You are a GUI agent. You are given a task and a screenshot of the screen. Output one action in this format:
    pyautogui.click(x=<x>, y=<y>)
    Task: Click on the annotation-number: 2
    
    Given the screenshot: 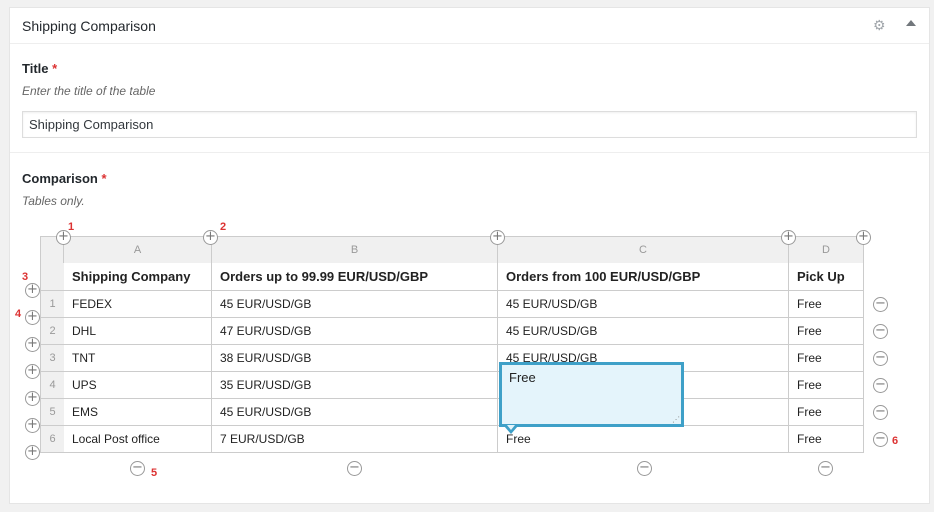 What is the action you would take?
    pyautogui.click(x=223, y=227)
    